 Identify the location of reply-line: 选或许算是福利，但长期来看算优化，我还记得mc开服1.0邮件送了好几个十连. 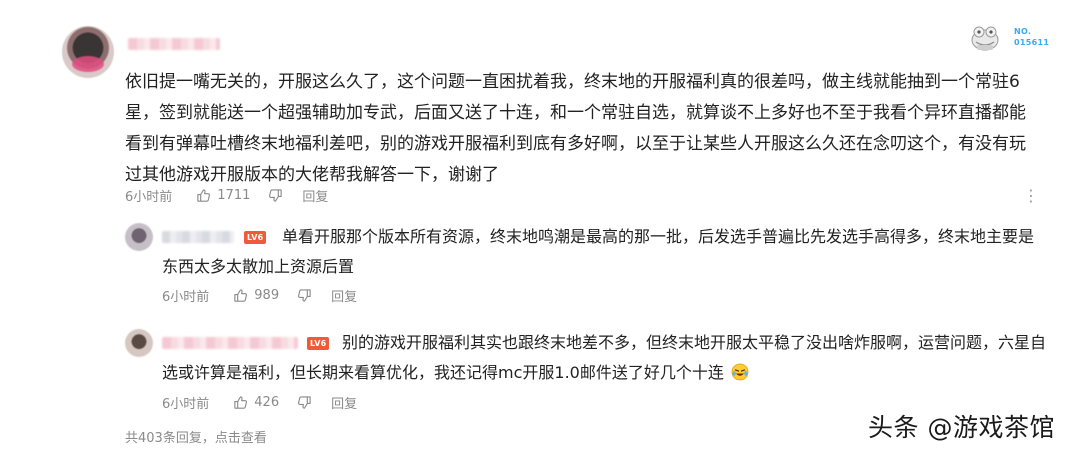
(443, 372).